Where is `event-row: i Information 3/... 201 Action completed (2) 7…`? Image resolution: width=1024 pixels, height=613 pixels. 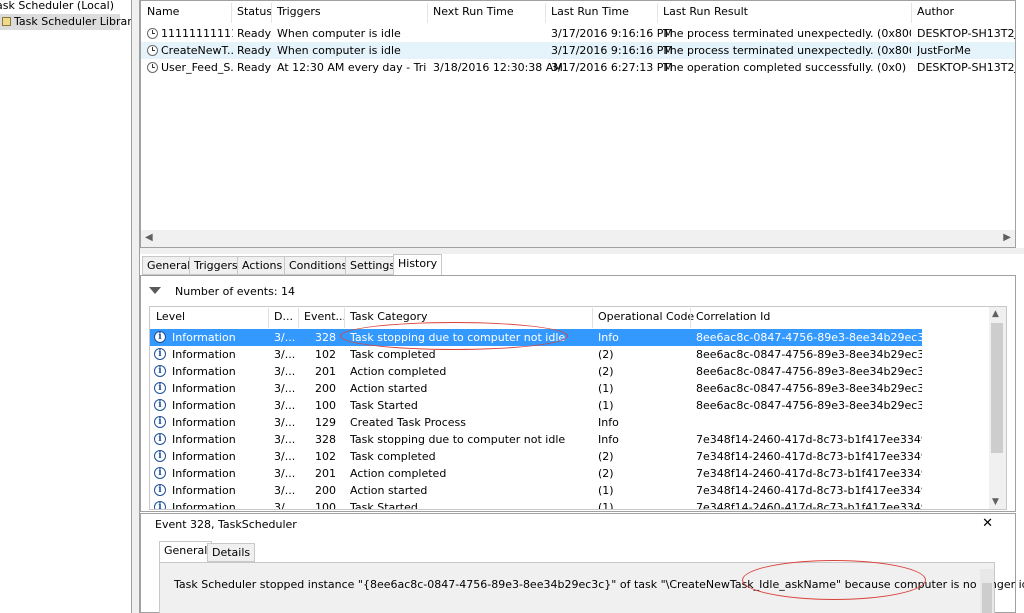
event-row: i Information 3/... 201 Action completed (2) 7… is located at coordinates (536, 473).